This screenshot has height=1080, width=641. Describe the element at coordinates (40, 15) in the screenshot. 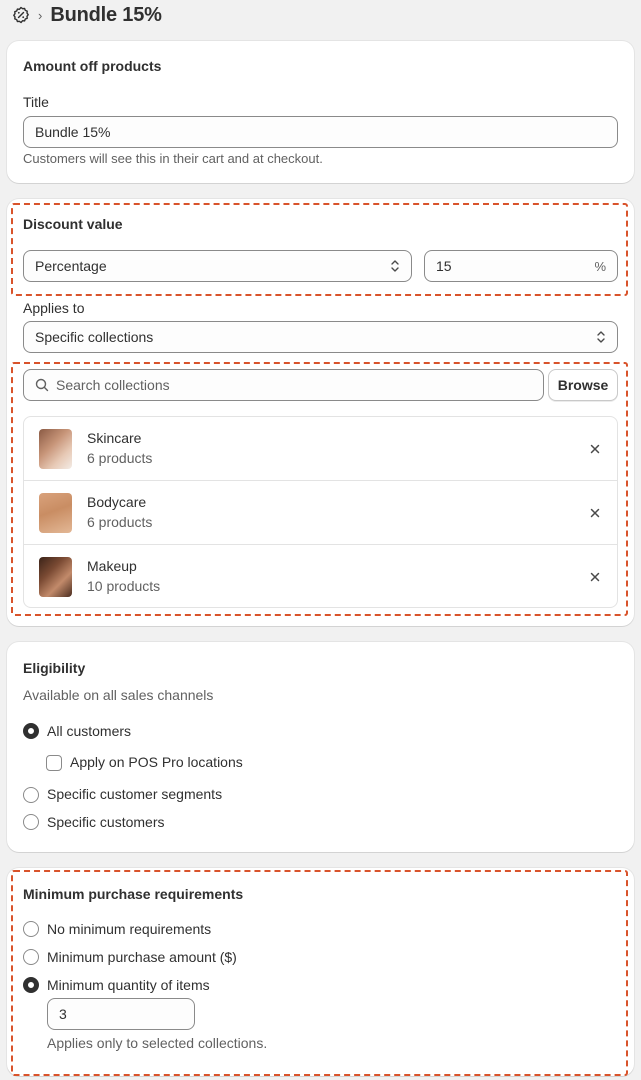

I see `breadcrumb-chevron-icon: ›` at that location.